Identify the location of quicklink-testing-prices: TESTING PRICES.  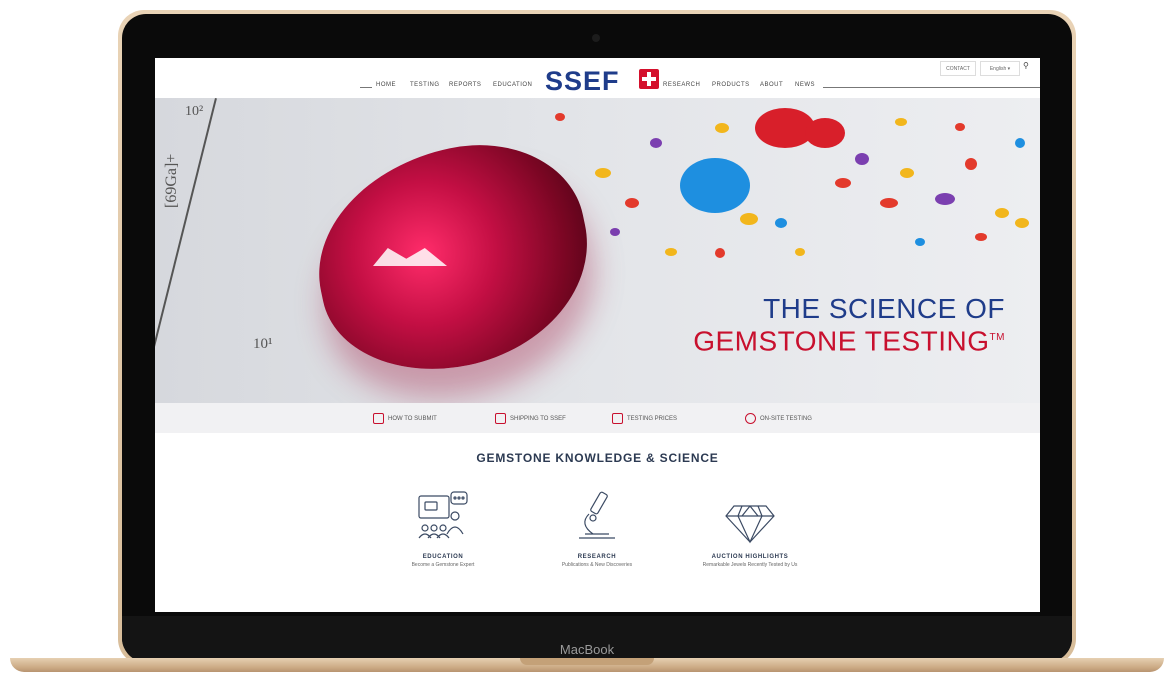
(644, 418).